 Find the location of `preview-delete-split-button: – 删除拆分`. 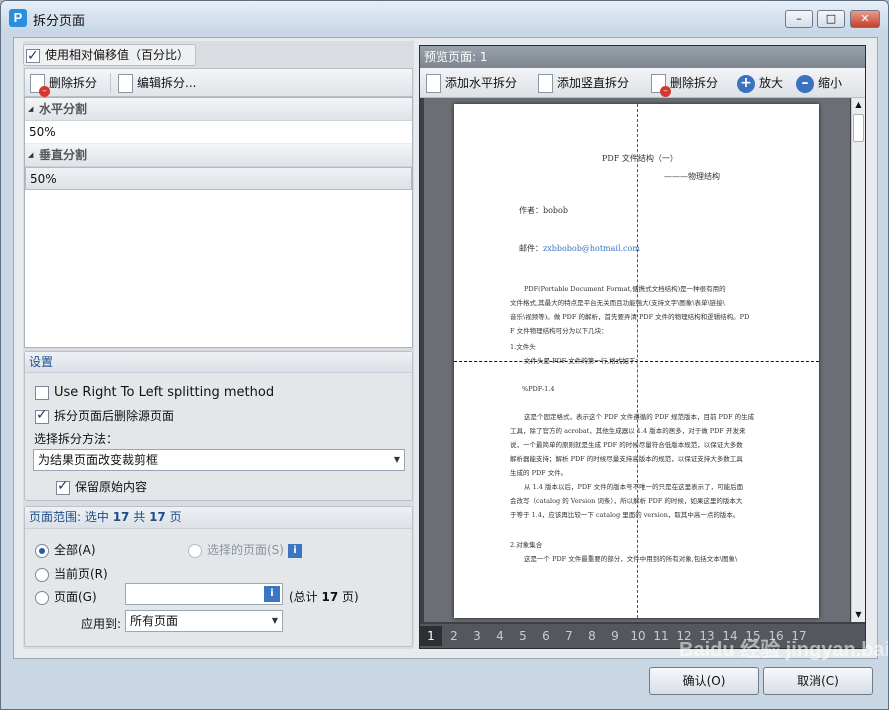

preview-delete-split-button: – 删除拆分 is located at coordinates (684, 83).